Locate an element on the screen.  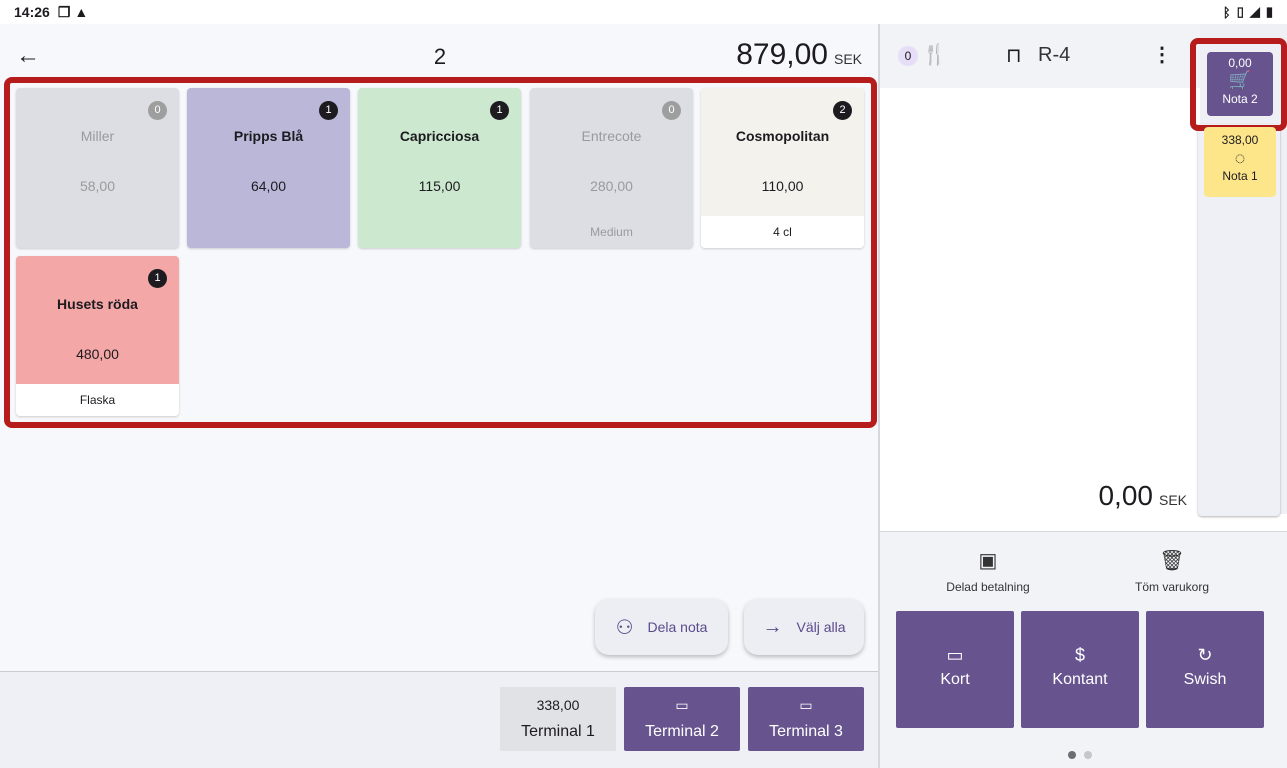
warning-icon: ▲ is located at coordinates (81, 12).